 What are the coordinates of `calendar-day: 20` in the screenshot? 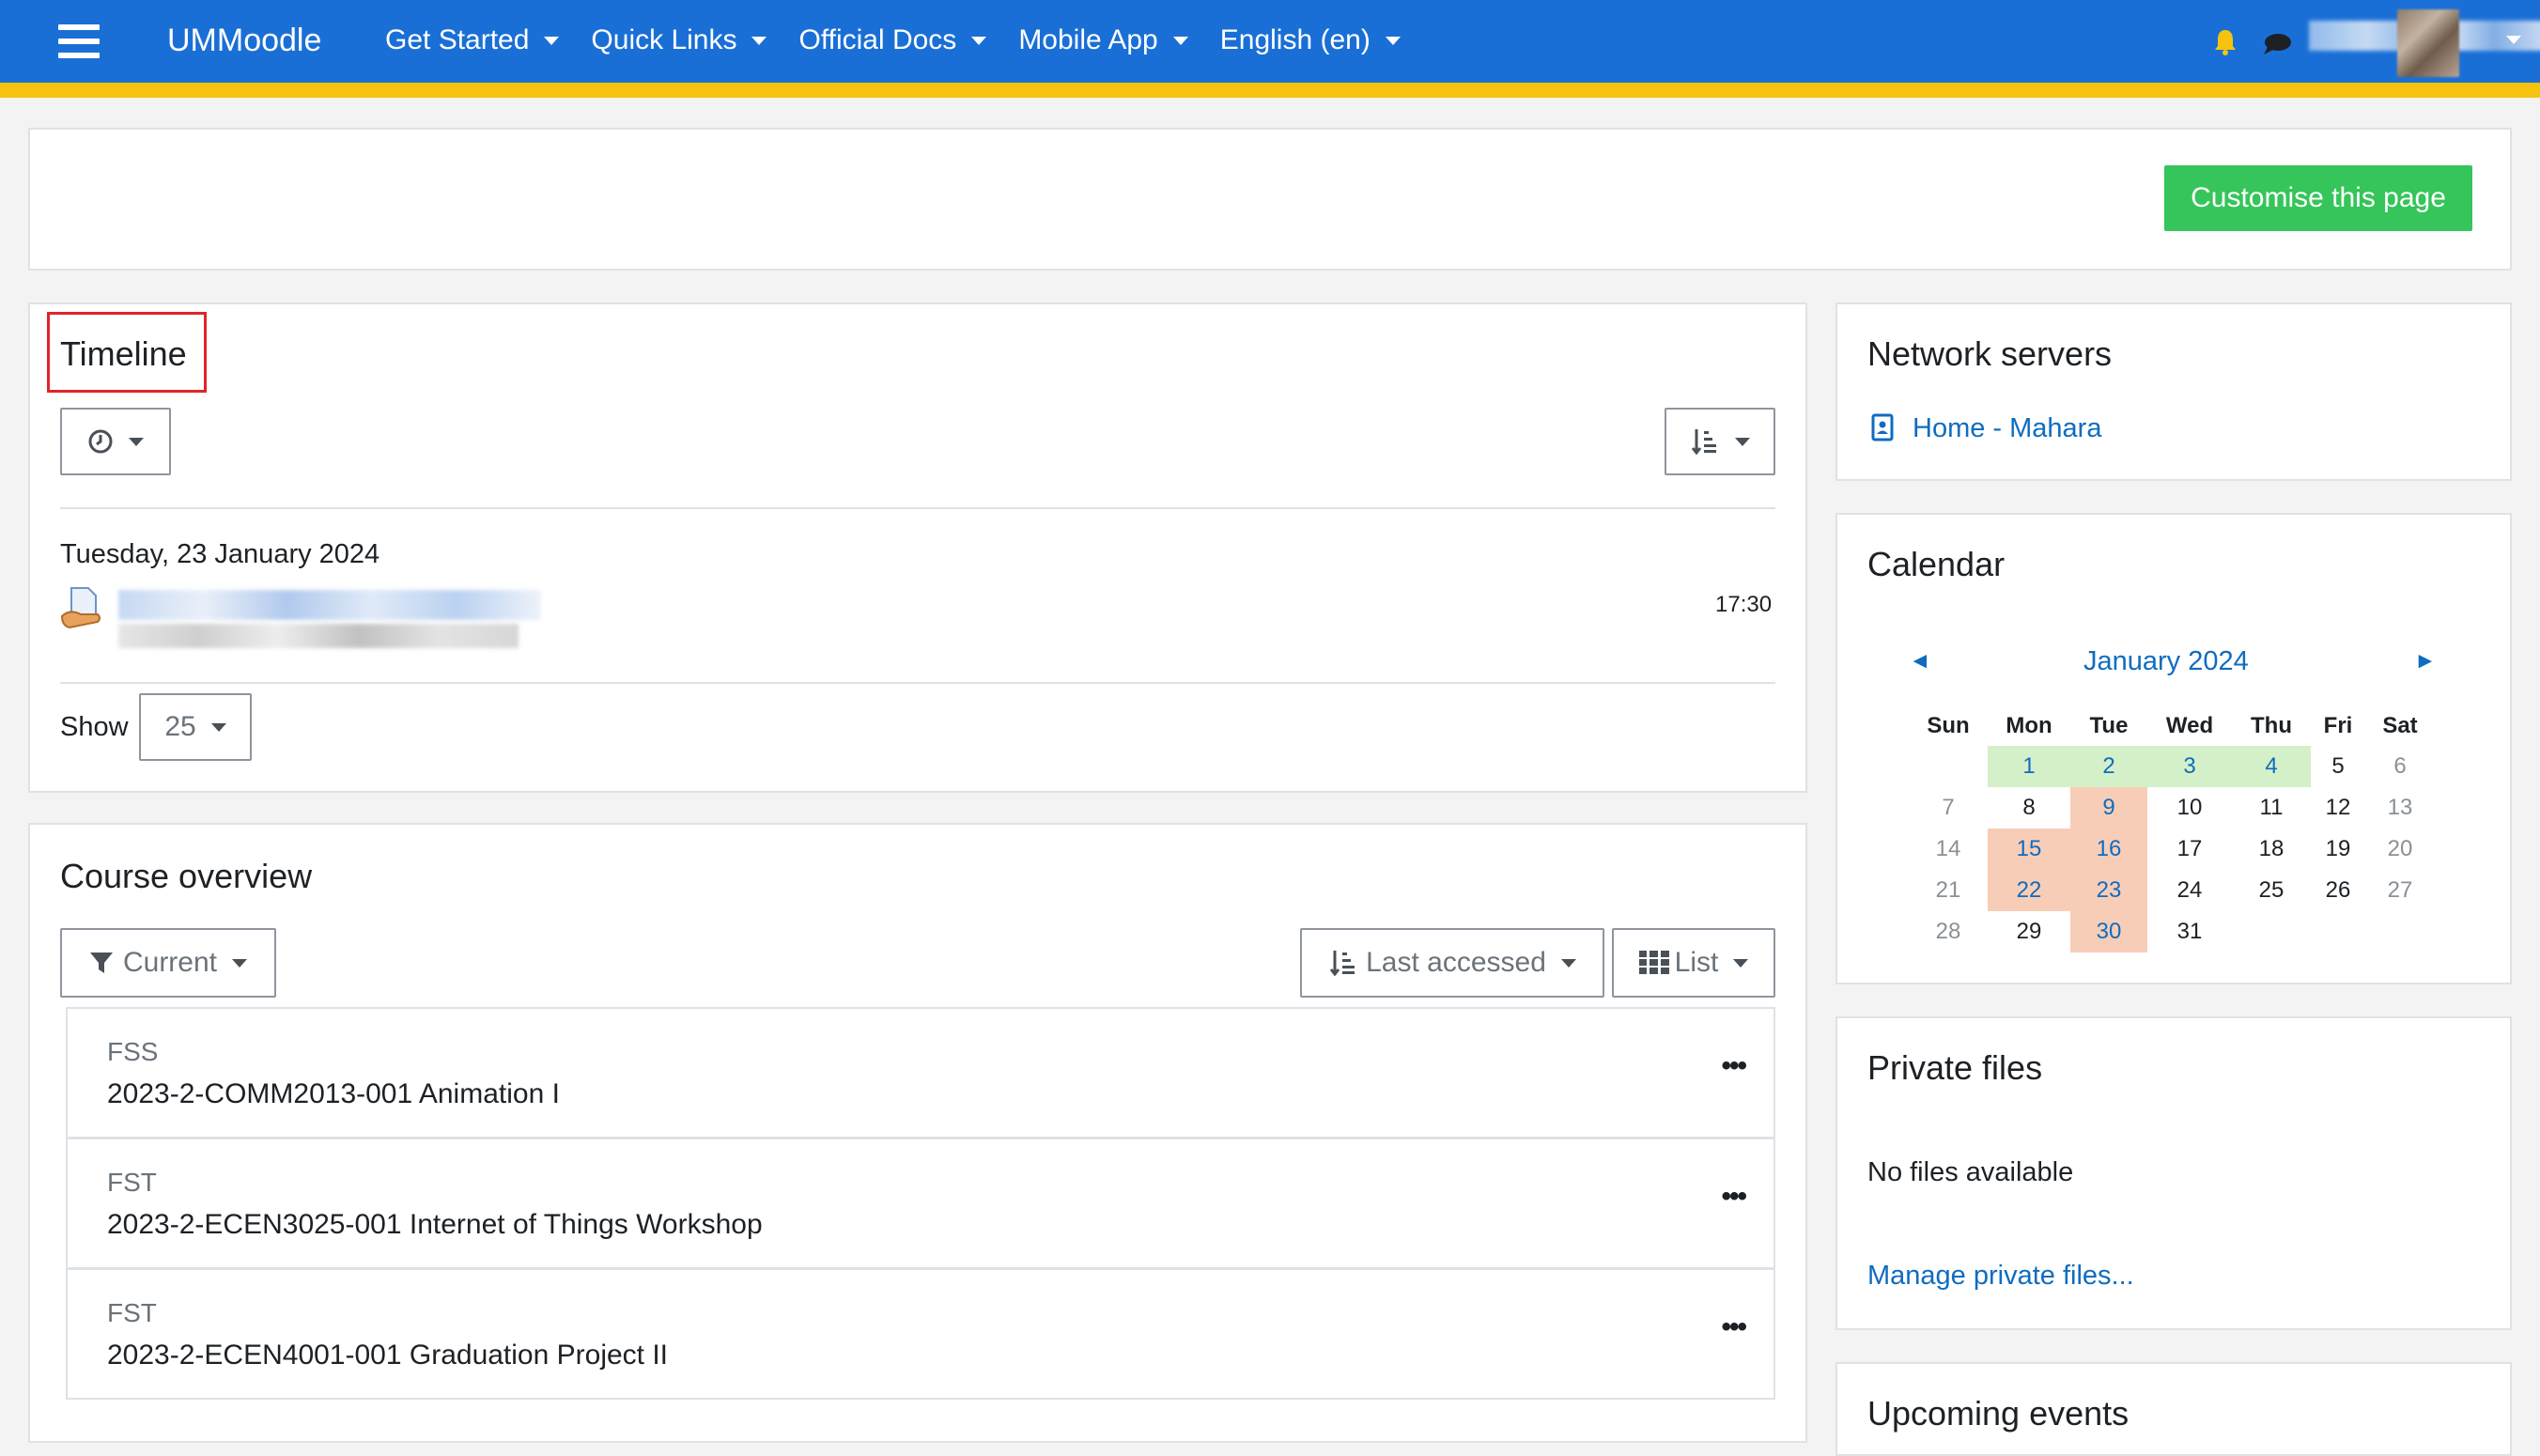 It's located at (2400, 848).